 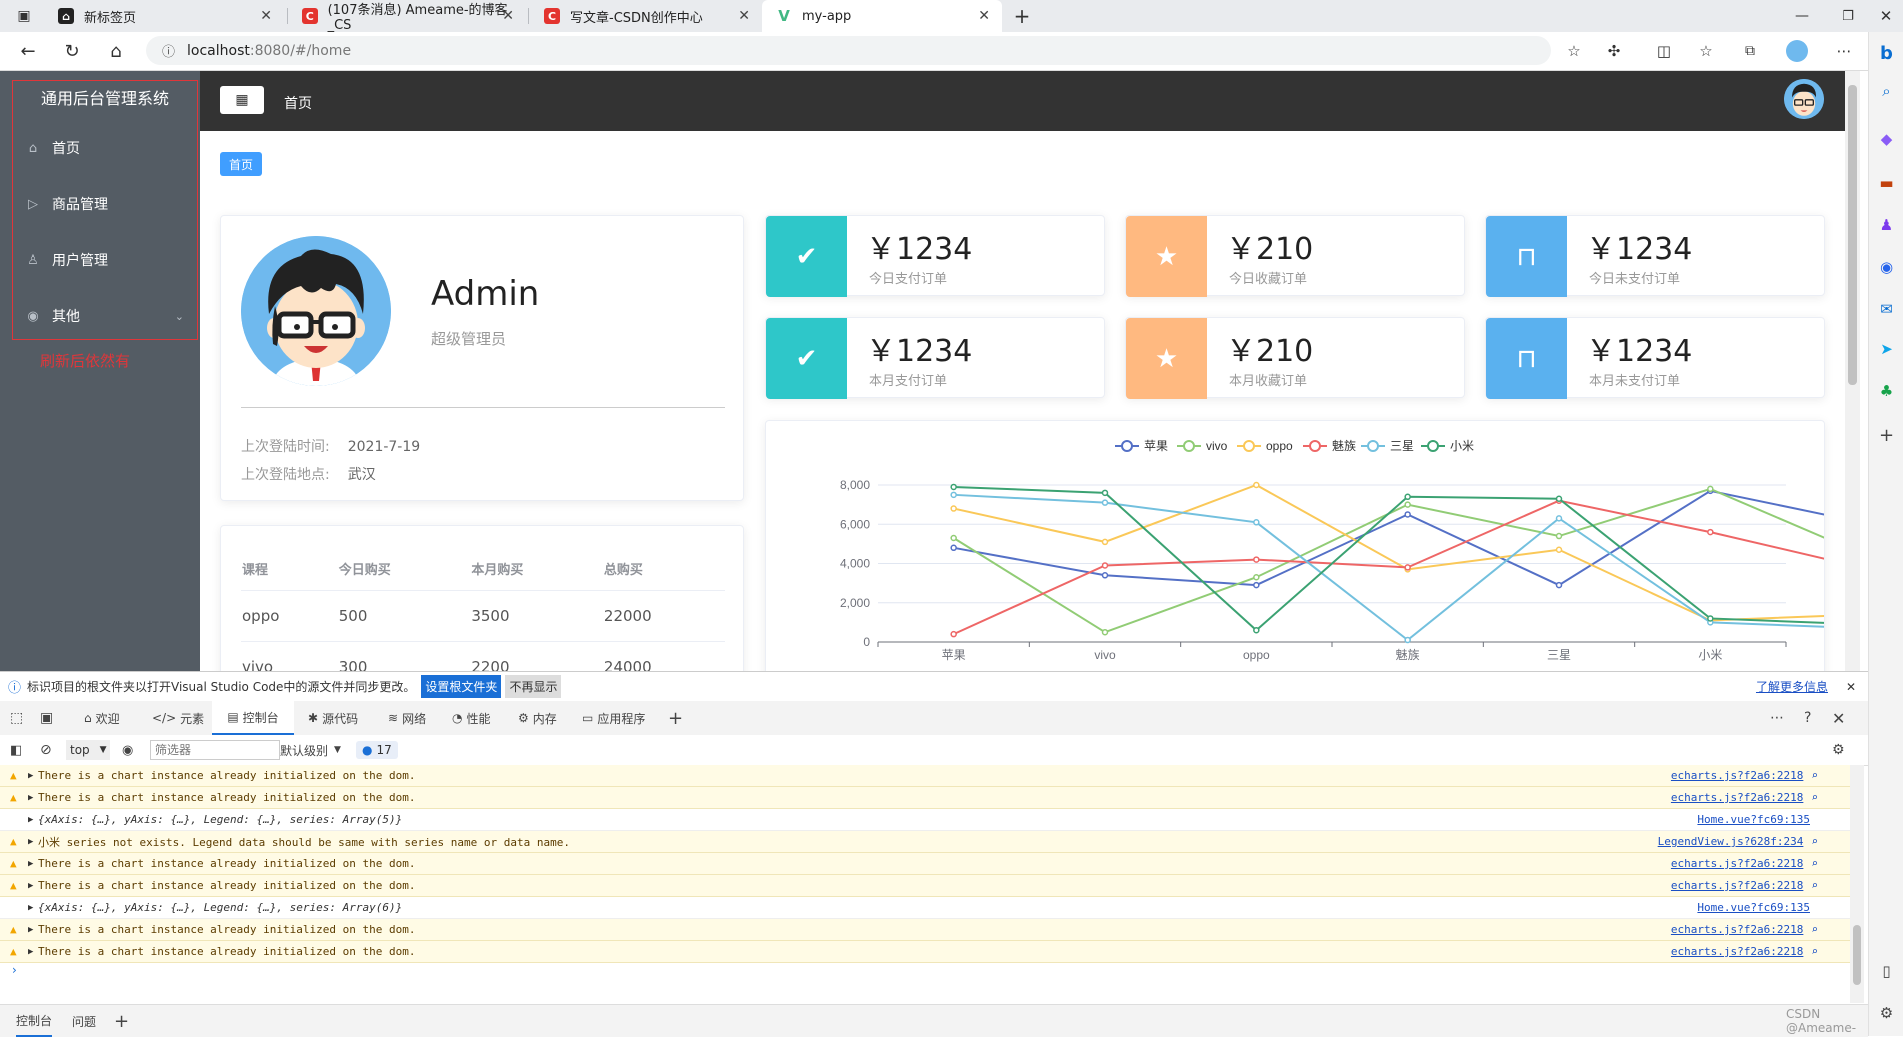 What do you see at coordinates (24, 16) in the screenshot?
I see `tab-actions-icon: ▣` at bounding box center [24, 16].